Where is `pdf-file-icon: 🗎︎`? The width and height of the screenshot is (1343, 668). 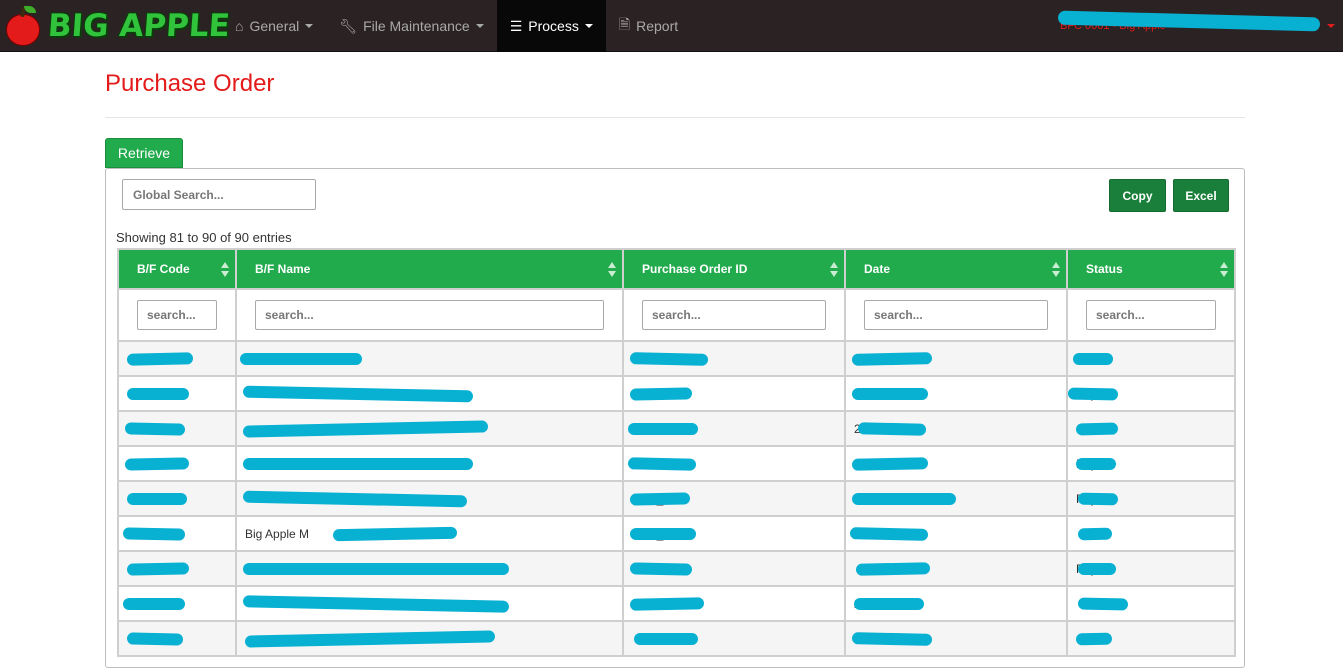
pdf-file-icon: 🗎︎ is located at coordinates (624, 24).